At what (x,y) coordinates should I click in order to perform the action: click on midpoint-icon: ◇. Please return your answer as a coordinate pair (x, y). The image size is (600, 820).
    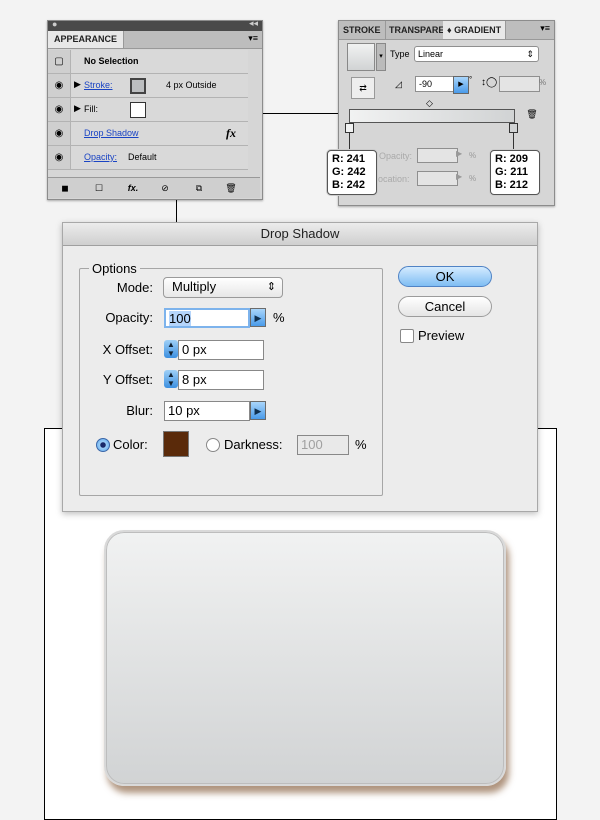
    Looking at the image, I should click on (429, 103).